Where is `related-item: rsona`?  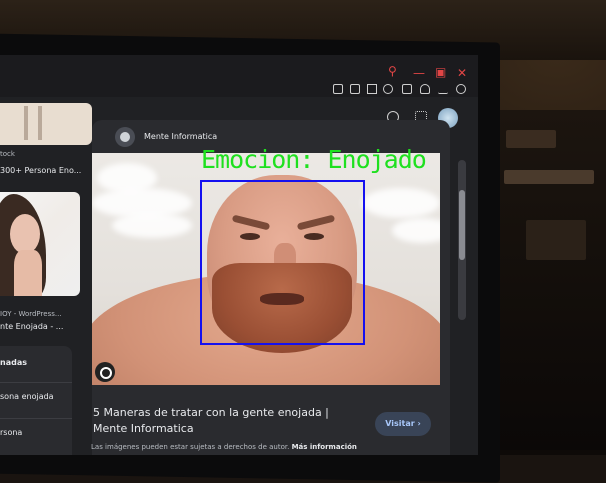
related-item: rsona is located at coordinates (11, 432).